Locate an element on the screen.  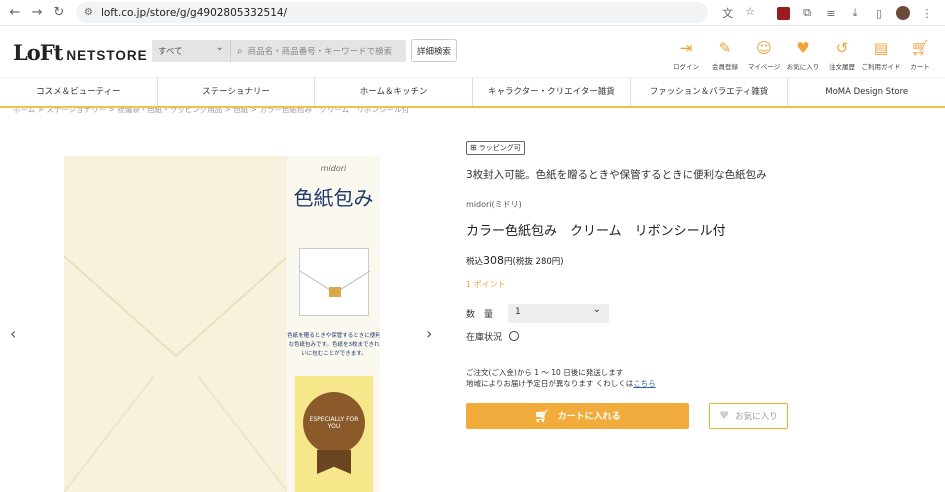
header-tool-mypage: ☺ マイページ is located at coordinates (764, 55).